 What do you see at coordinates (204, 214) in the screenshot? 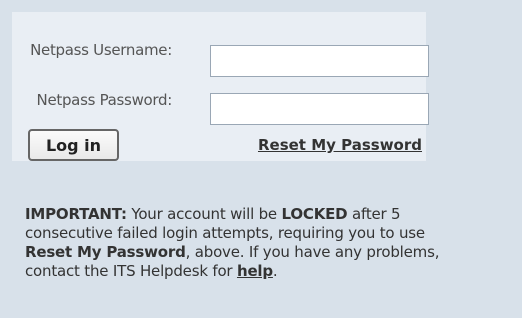
I see `notice-text-1: Your account will be` at bounding box center [204, 214].